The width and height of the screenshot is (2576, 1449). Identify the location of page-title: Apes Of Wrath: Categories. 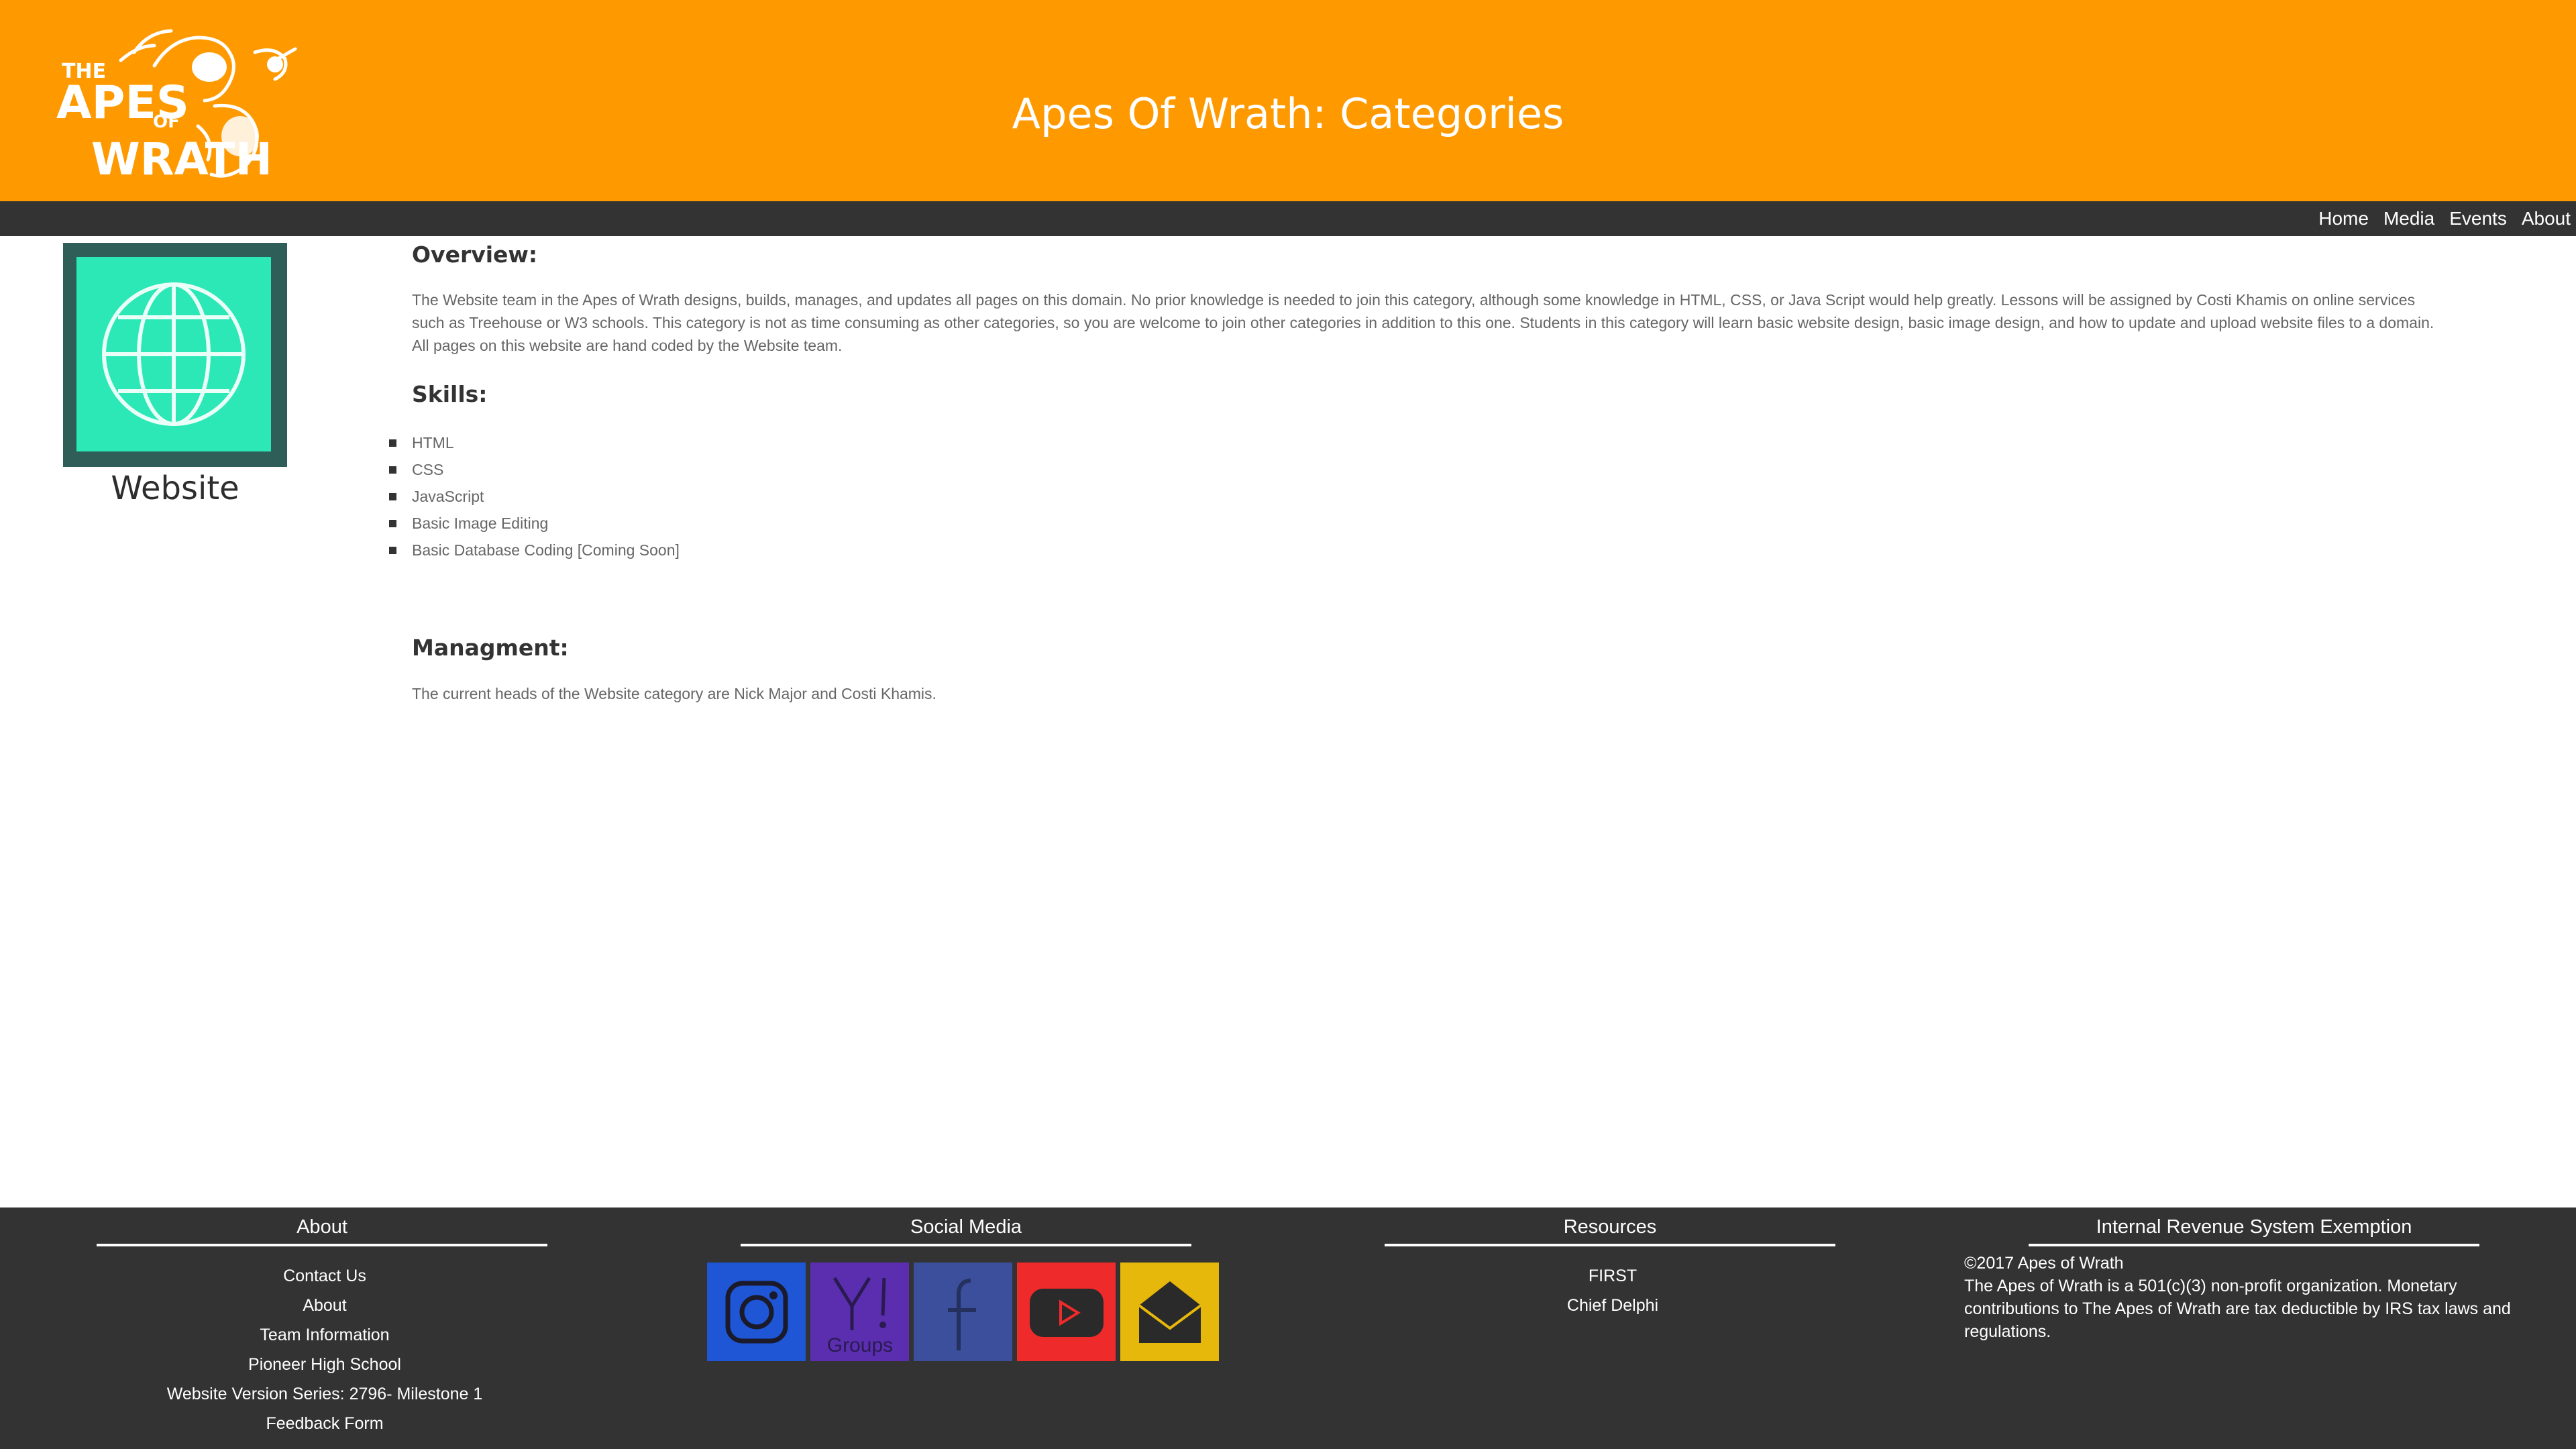
(1288, 113).